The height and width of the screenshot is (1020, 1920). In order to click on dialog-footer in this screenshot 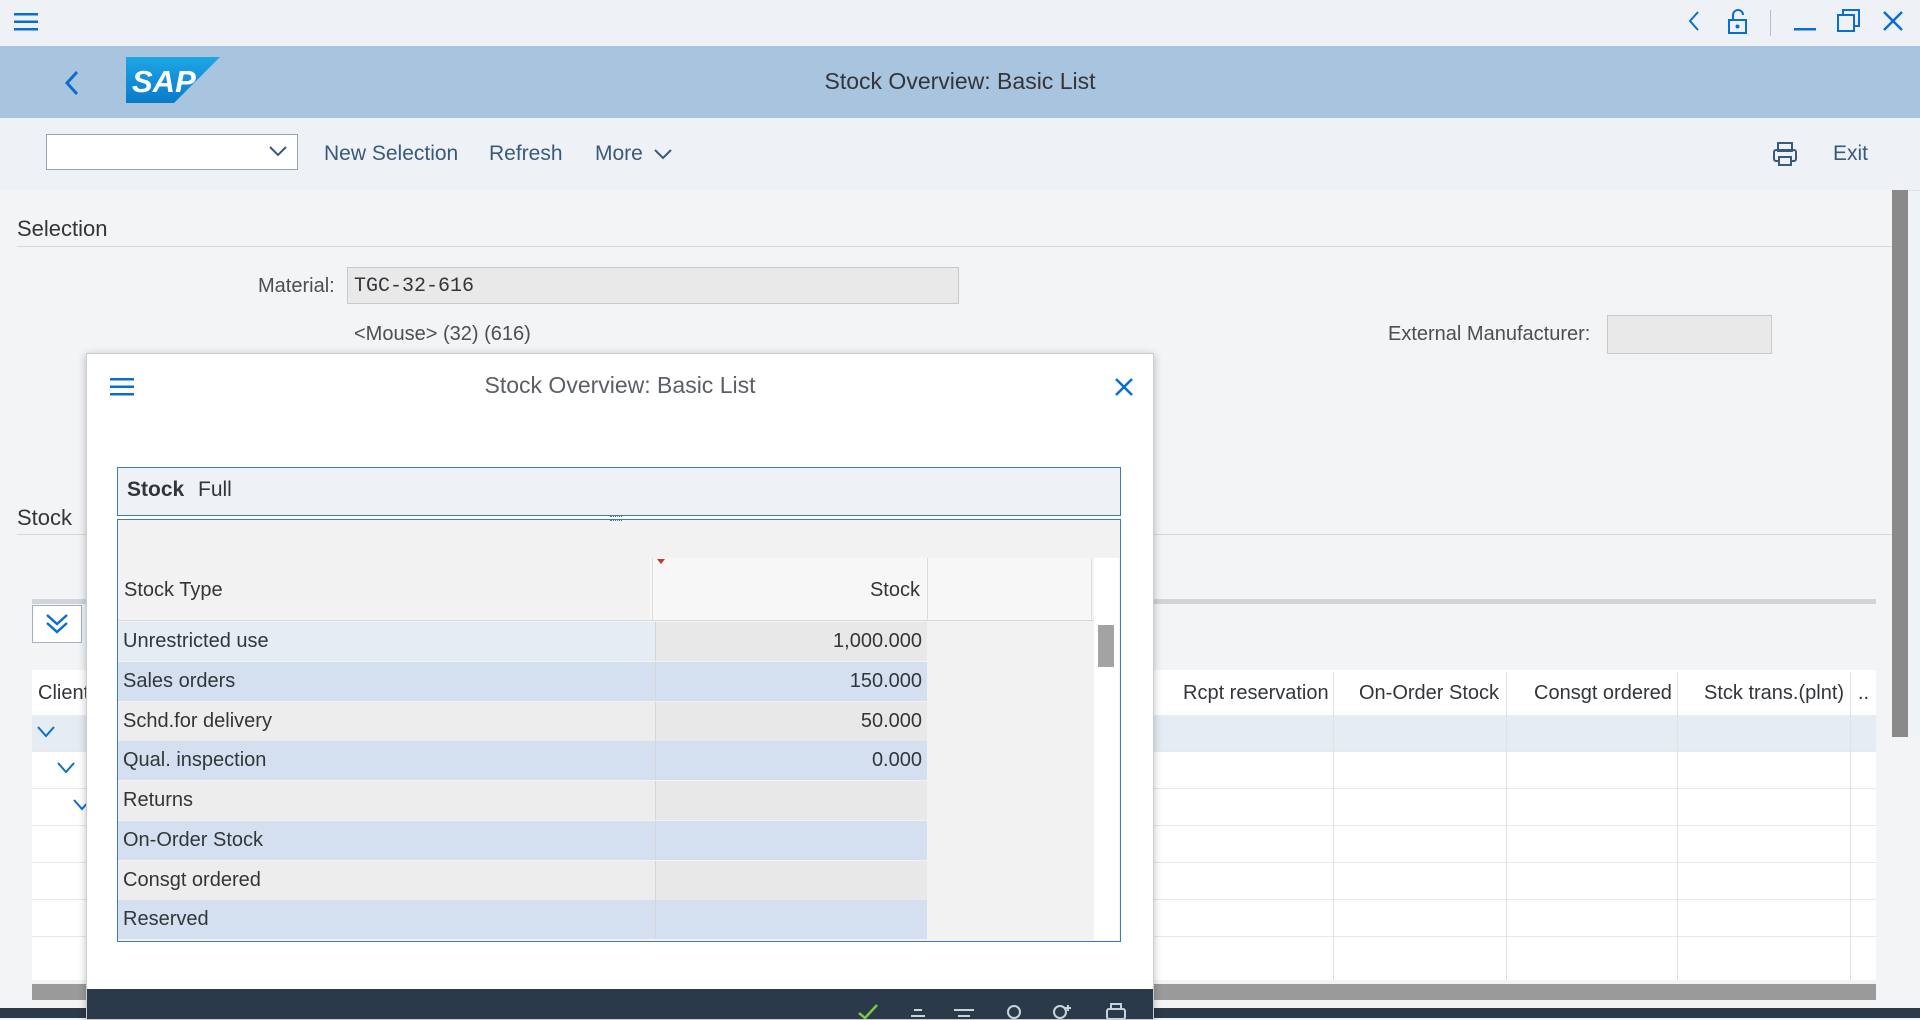, I will do `click(620, 1004)`.